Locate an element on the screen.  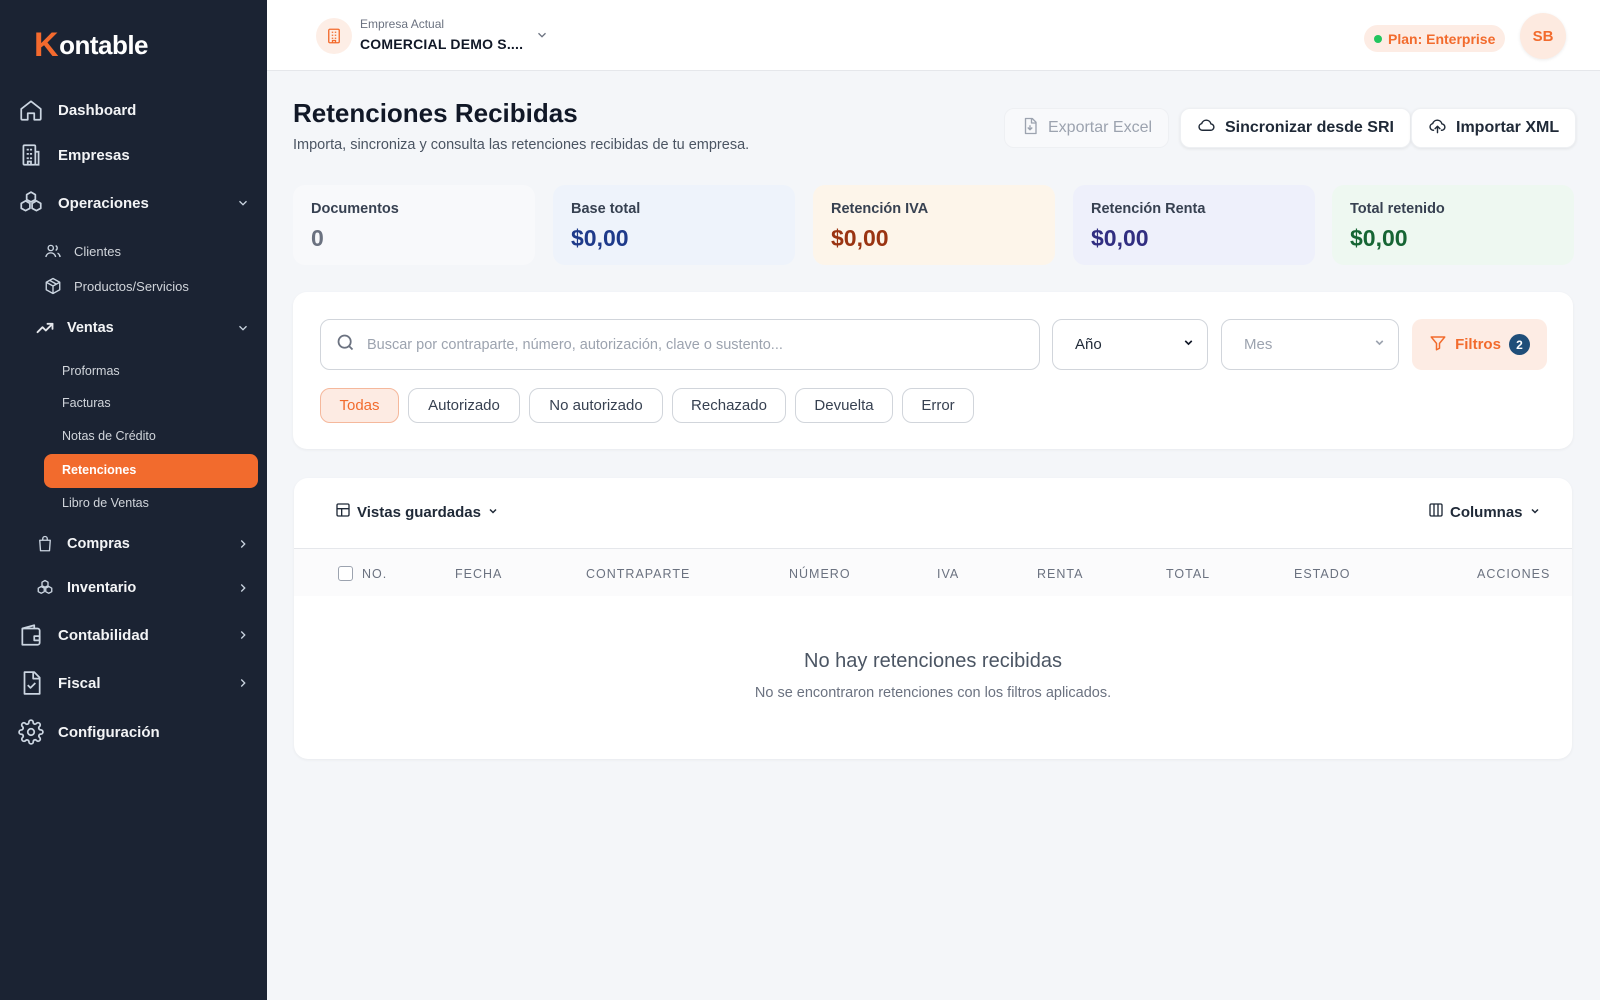
search-input is located at coordinates (687, 344).